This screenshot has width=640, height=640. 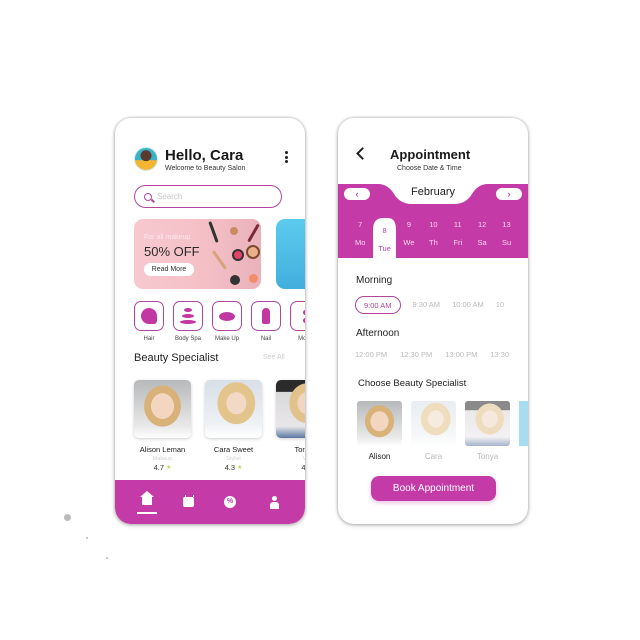 What do you see at coordinates (163, 467) in the screenshot?
I see `specialist-rating: 4.7 ★` at bounding box center [163, 467].